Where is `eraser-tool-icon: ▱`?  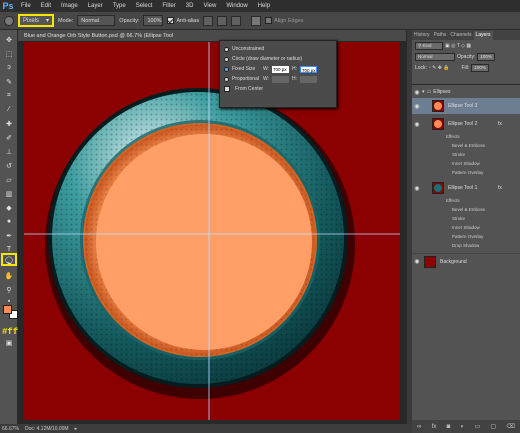
eraser-tool-icon: ▱ is located at coordinates (9, 179).